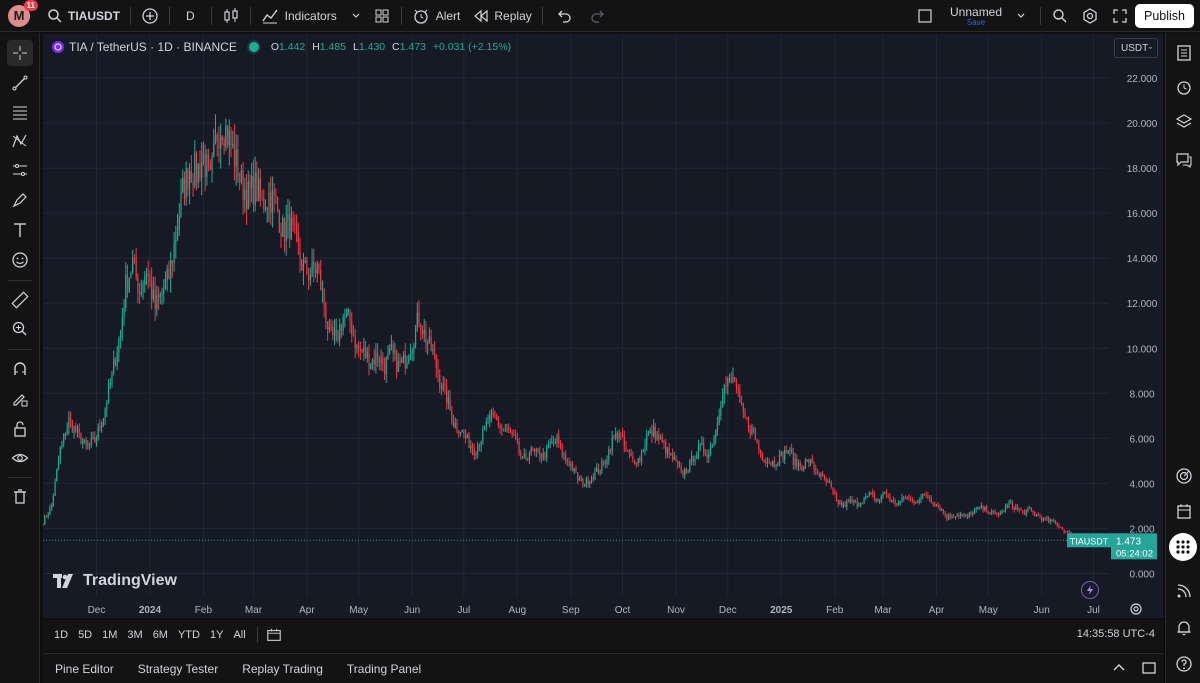 The image size is (1200, 683). I want to click on trend-line-tool, so click(20, 83).